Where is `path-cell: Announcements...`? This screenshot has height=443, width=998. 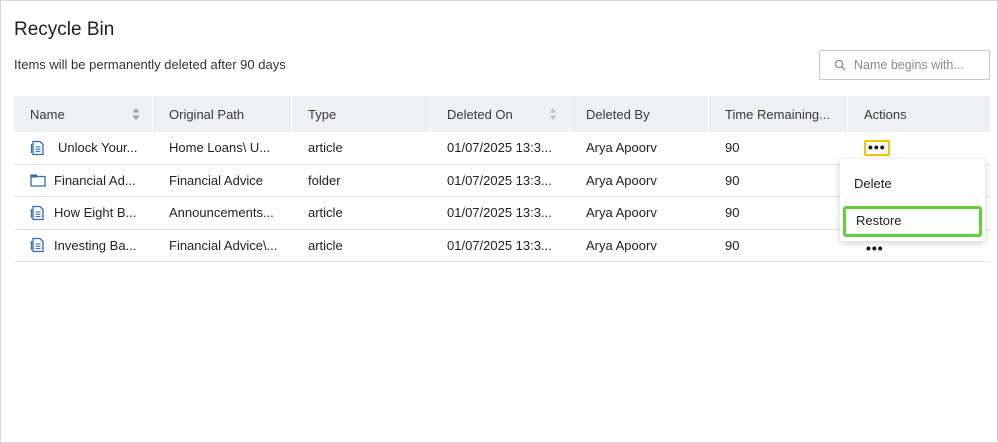 path-cell: Announcements... is located at coordinates (222, 212).